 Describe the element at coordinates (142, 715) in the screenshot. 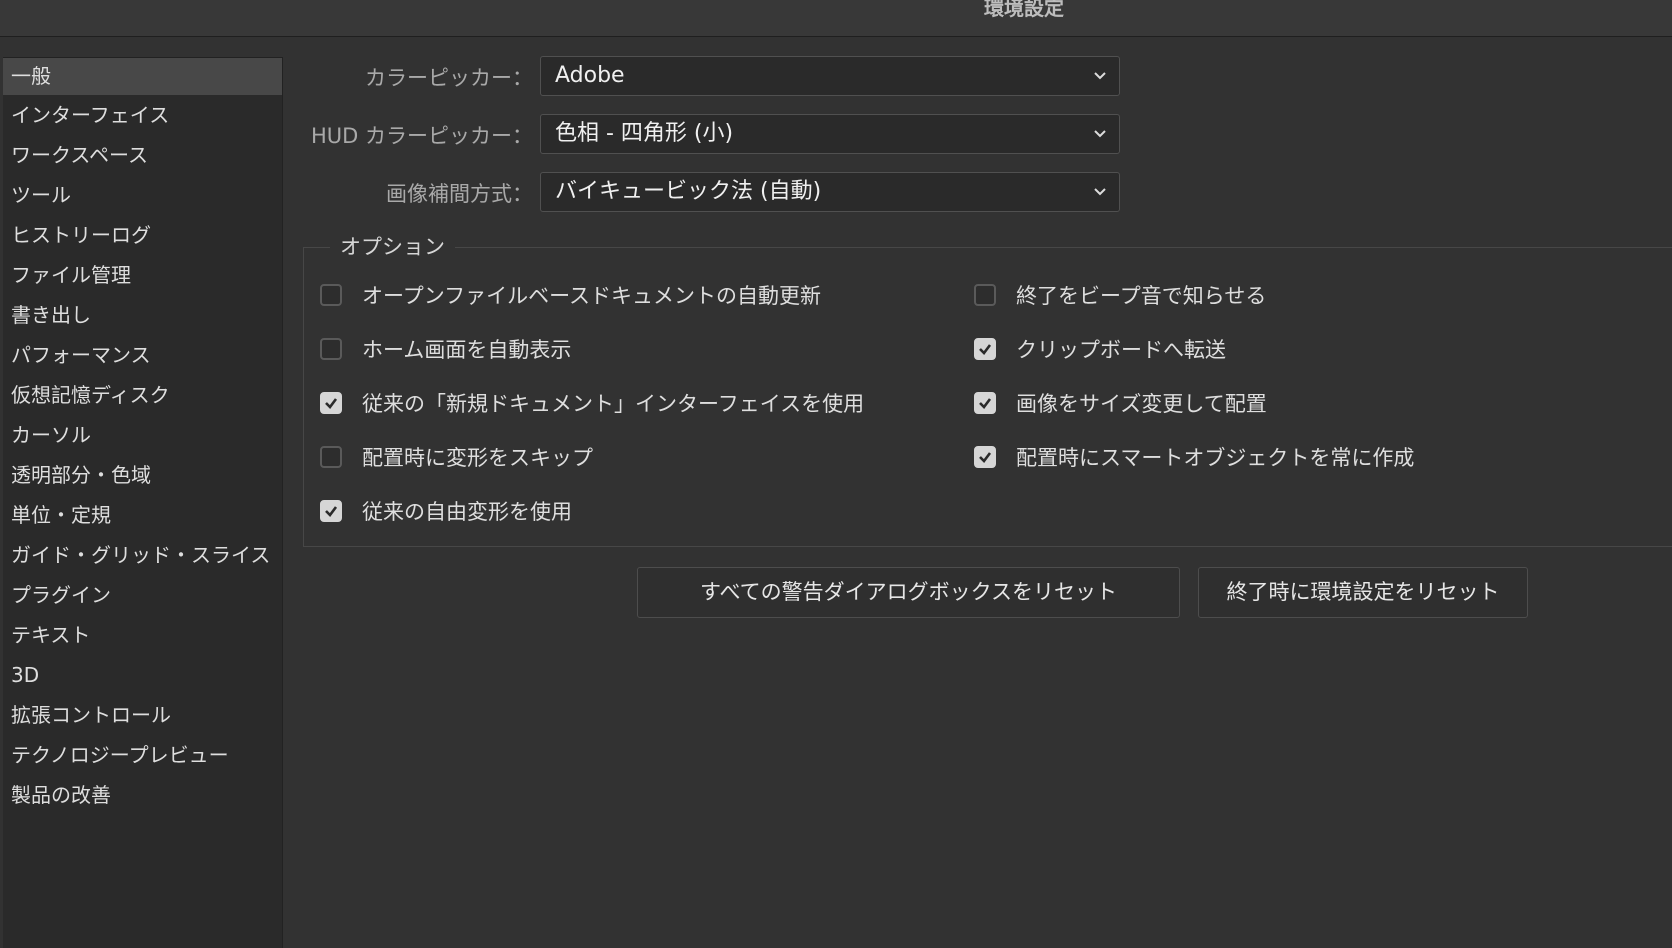

I see `sidebar-item-enhanced-controls: 拡張コントロール` at that location.